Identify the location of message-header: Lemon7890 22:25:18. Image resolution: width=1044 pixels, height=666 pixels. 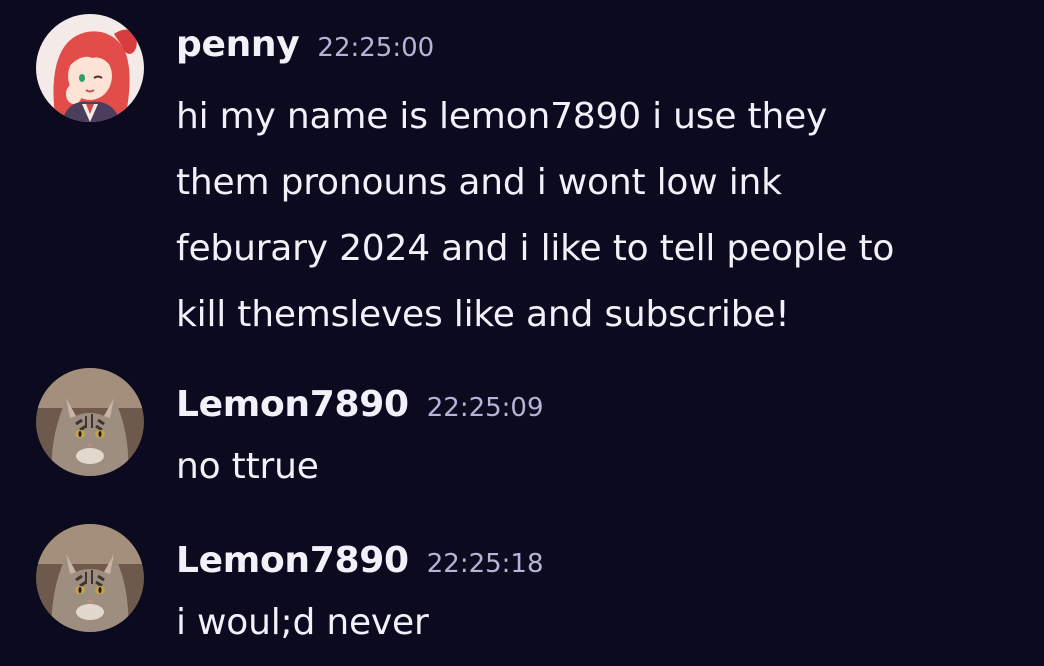
(360, 560).